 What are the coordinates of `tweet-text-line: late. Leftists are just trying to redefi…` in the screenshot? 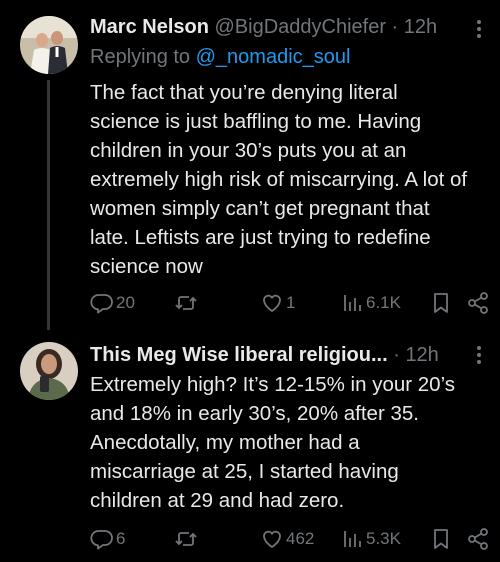 It's located at (260, 237).